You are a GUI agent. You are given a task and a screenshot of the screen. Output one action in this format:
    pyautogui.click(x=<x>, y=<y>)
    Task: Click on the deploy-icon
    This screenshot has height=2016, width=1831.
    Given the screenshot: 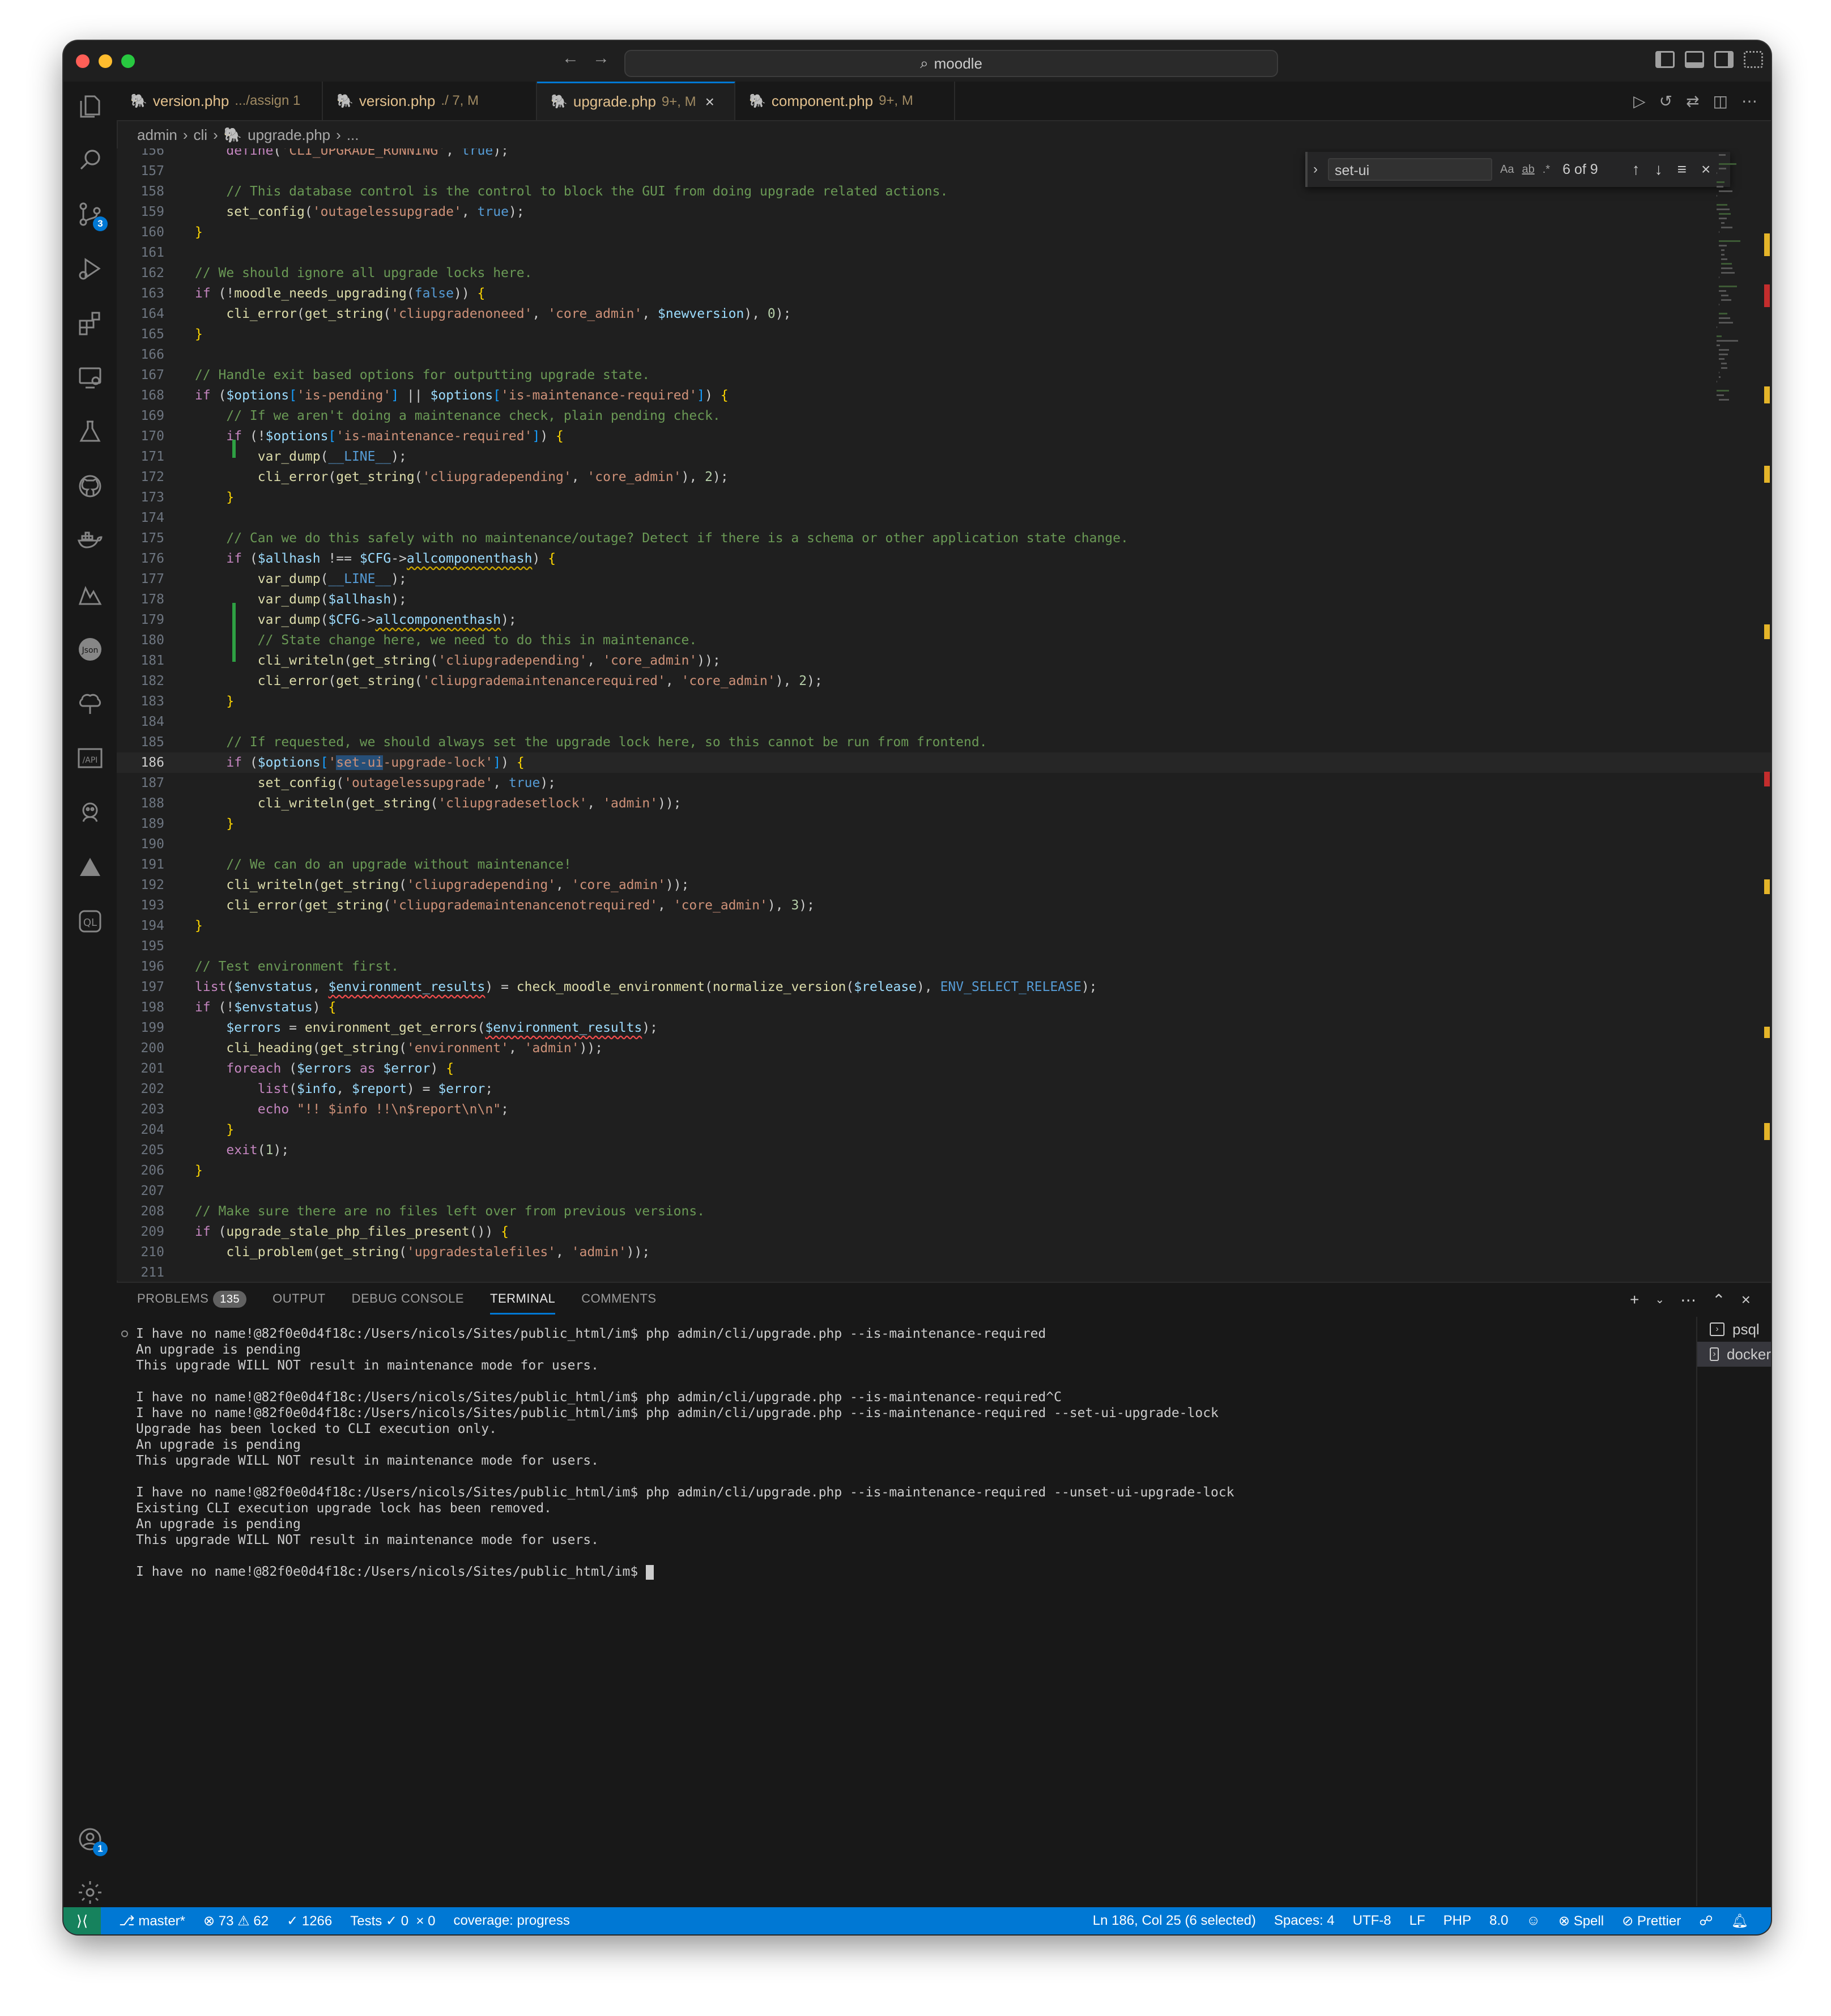 What is the action you would take?
    pyautogui.click(x=90, y=867)
    